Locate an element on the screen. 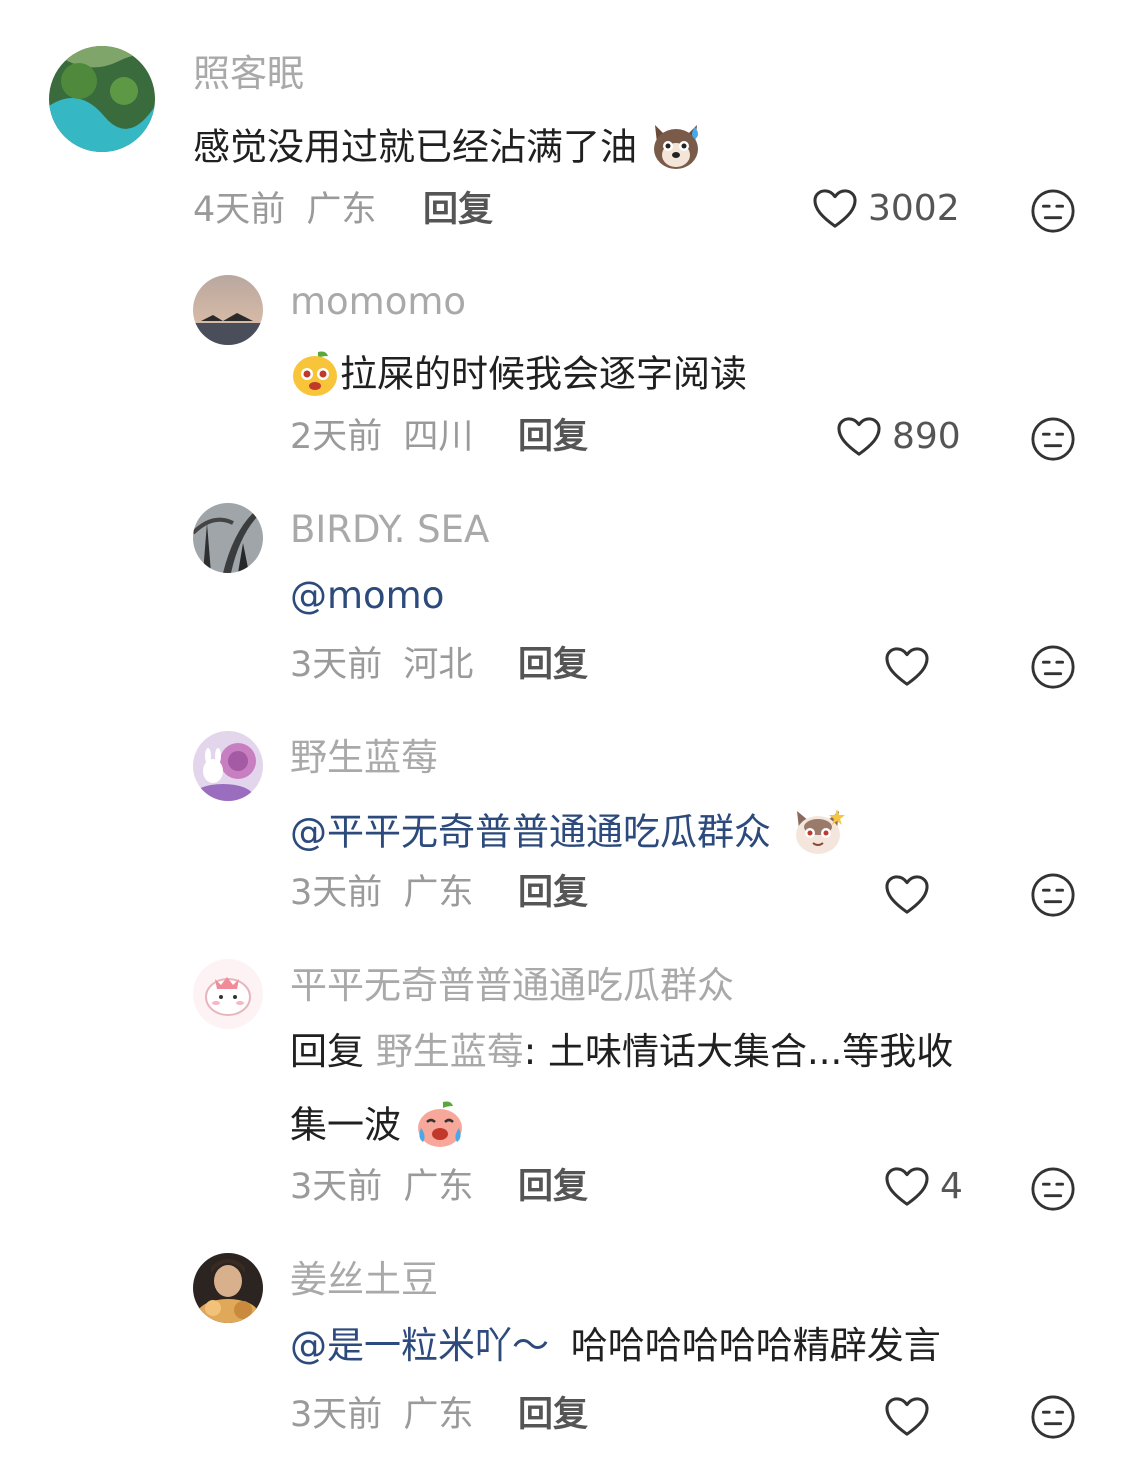 This screenshot has height=1463, width=1125. comment-body: 哈哈哈哈哈哈精辟发言 is located at coordinates (755, 1345).